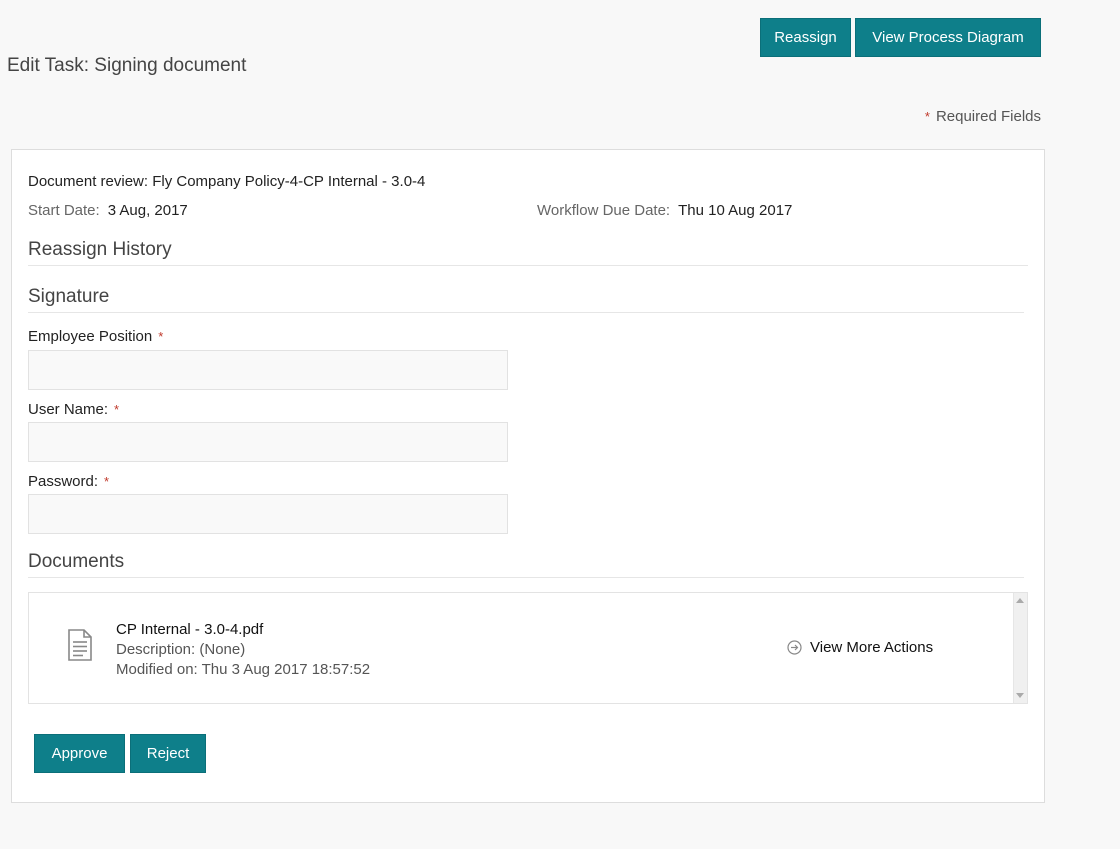  Describe the element at coordinates (1020, 695) in the screenshot. I see `scroll-down-icon` at that location.